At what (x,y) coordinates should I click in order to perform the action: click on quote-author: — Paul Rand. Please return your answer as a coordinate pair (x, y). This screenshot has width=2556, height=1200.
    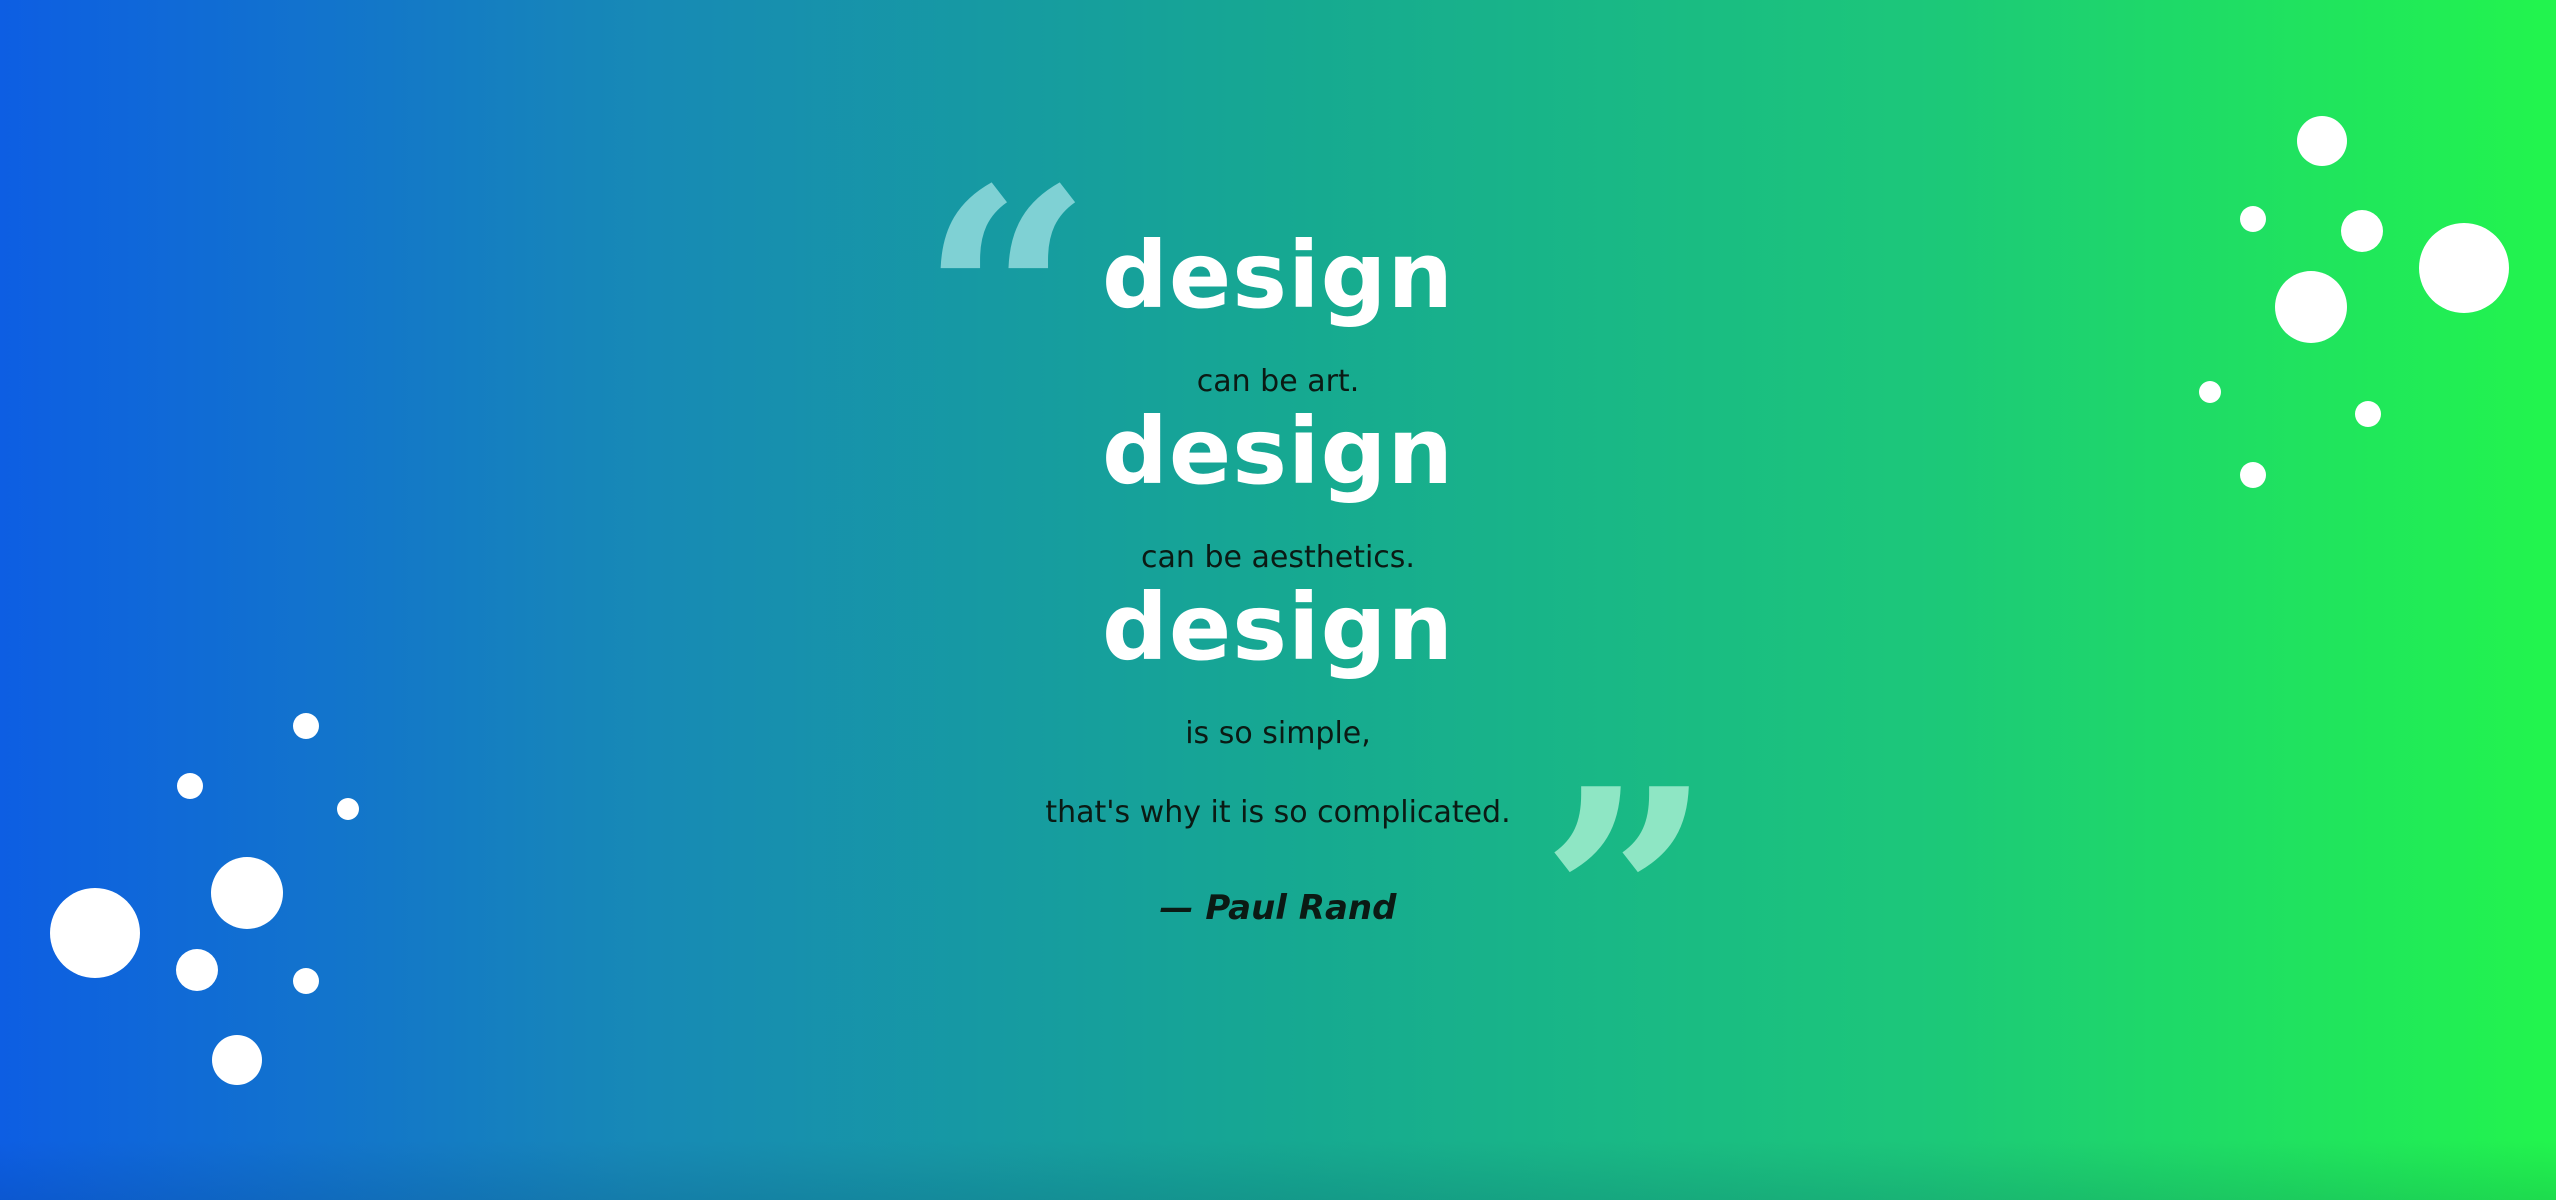
    Looking at the image, I should click on (1278, 908).